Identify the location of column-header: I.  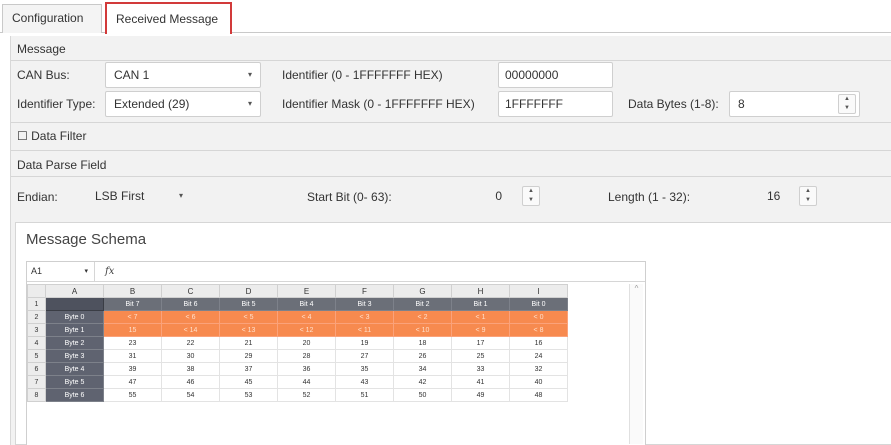
(538, 291).